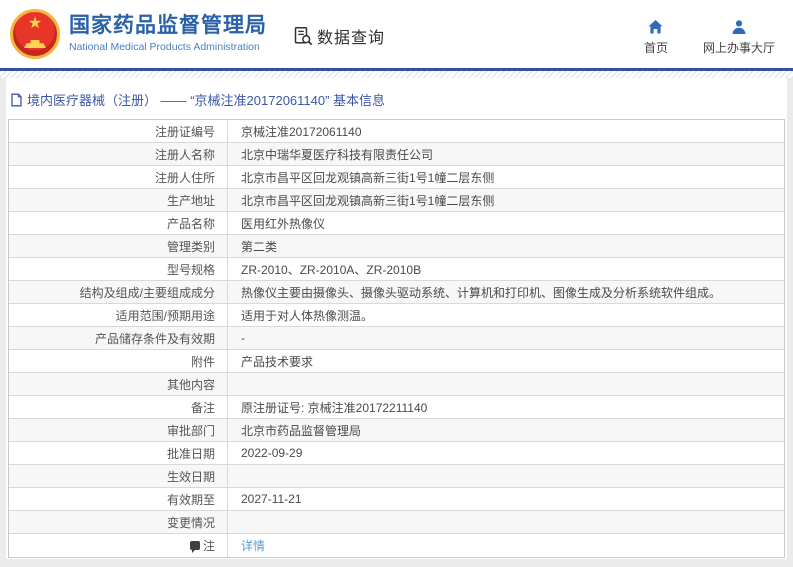 This screenshot has width=793, height=567. Describe the element at coordinates (118, 246) in the screenshot. I see `field-label: 管理类别` at that location.